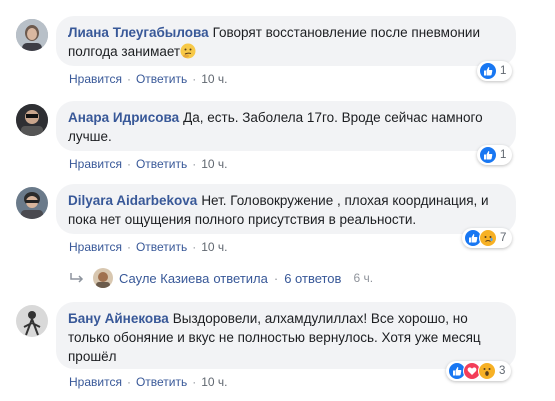  What do you see at coordinates (123, 117) in the screenshot?
I see `comment-author: Анара Идрисова` at bounding box center [123, 117].